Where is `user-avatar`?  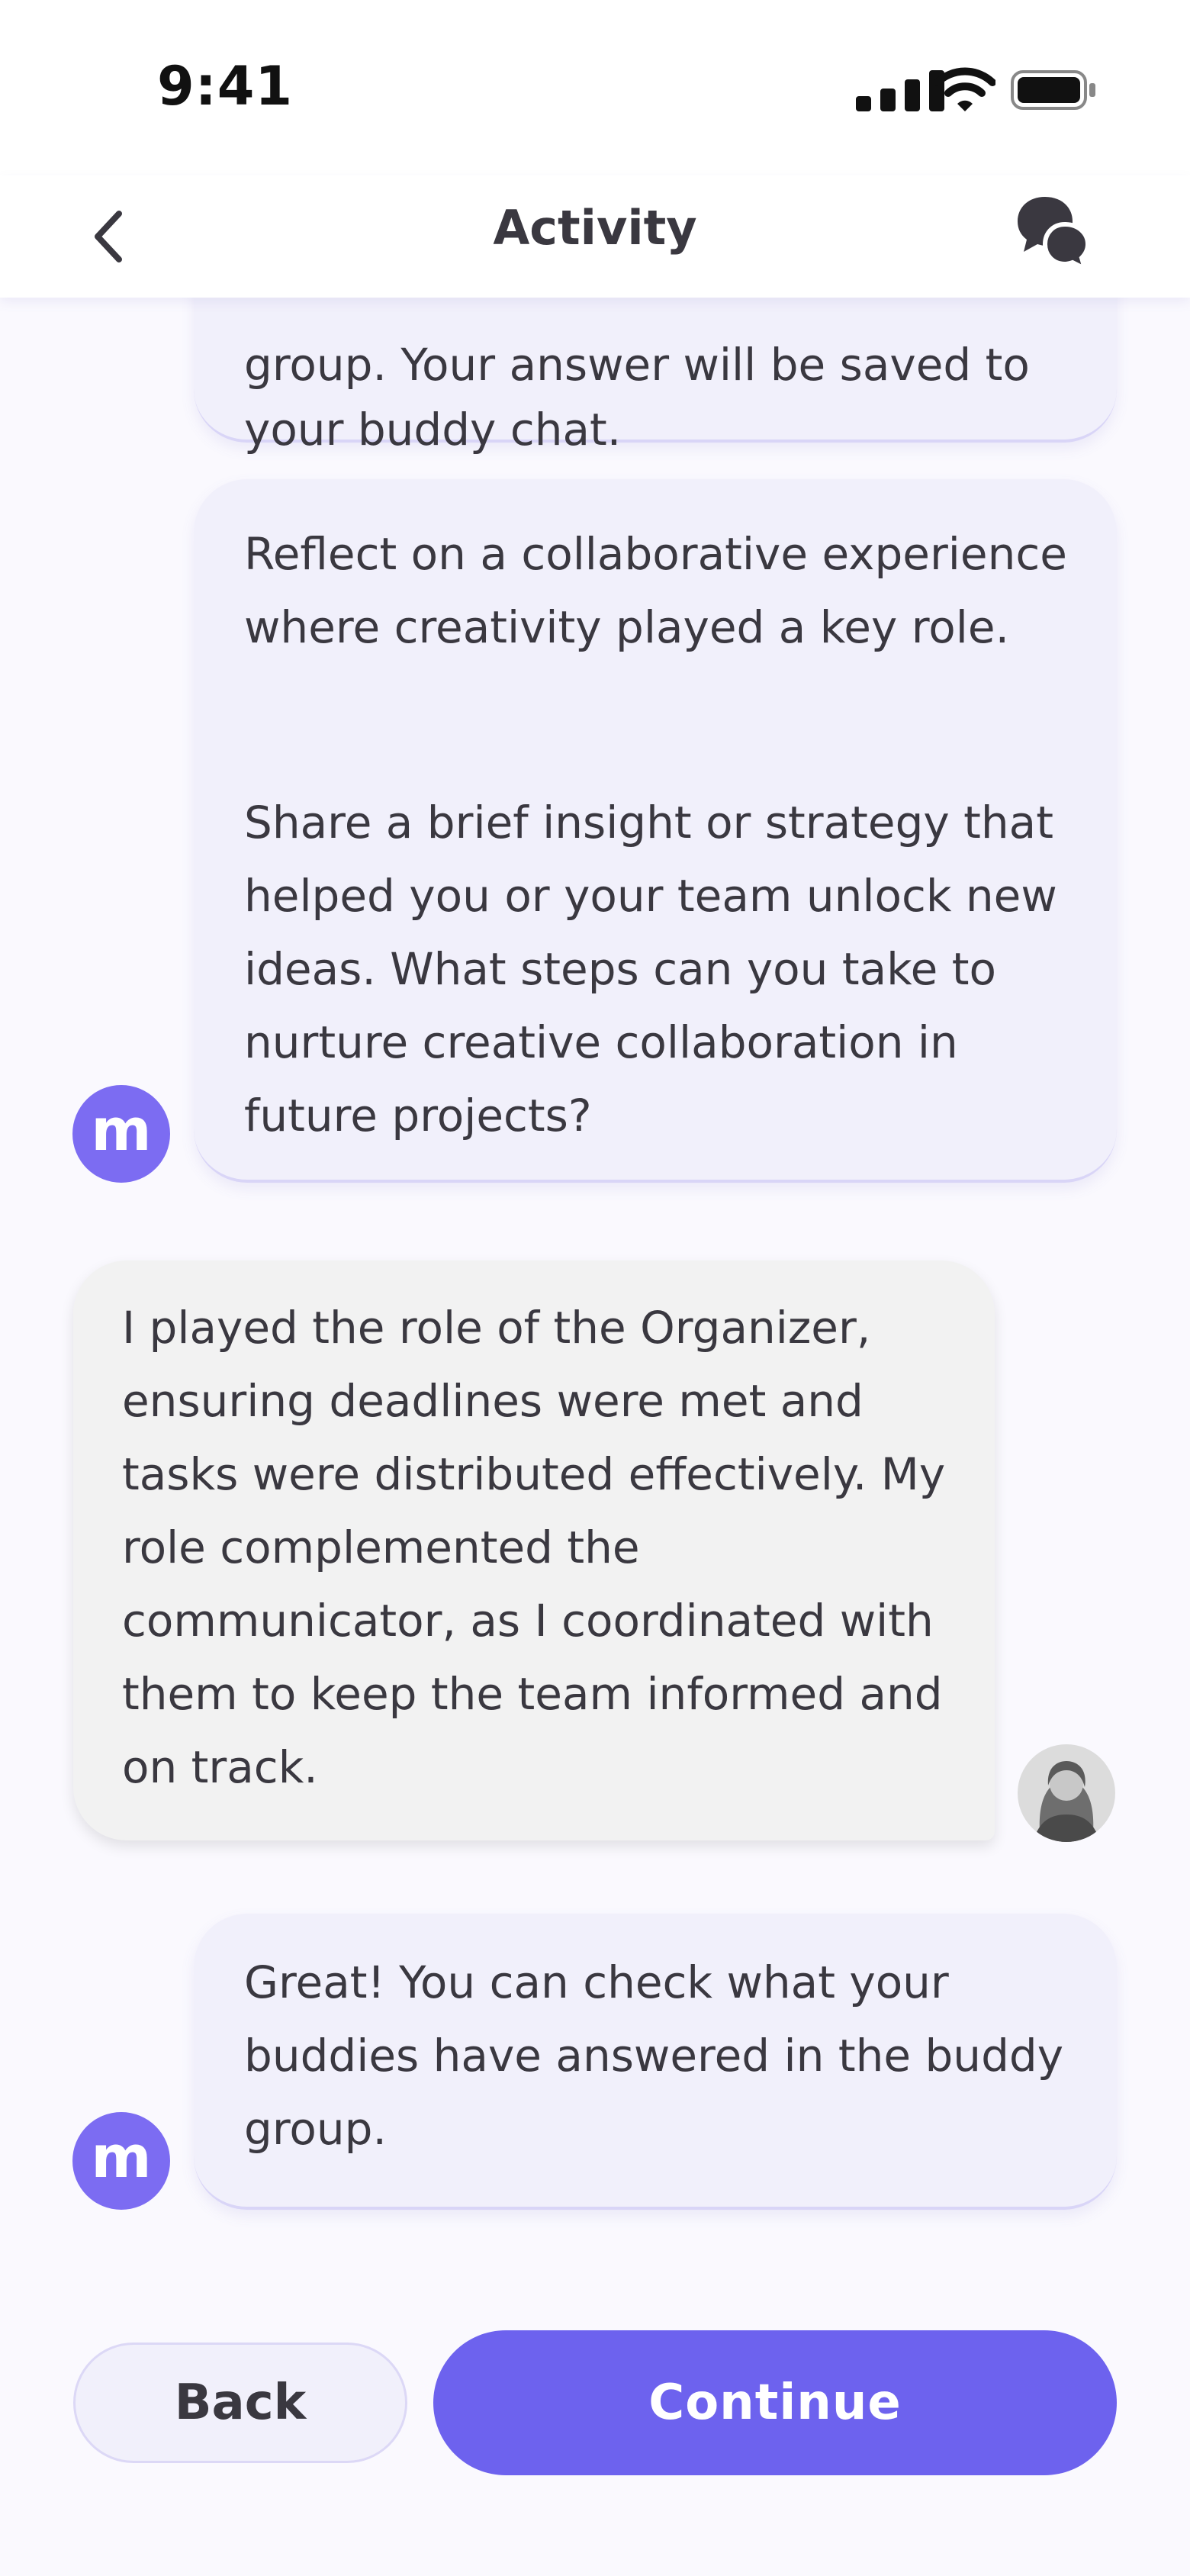 user-avatar is located at coordinates (1066, 1793).